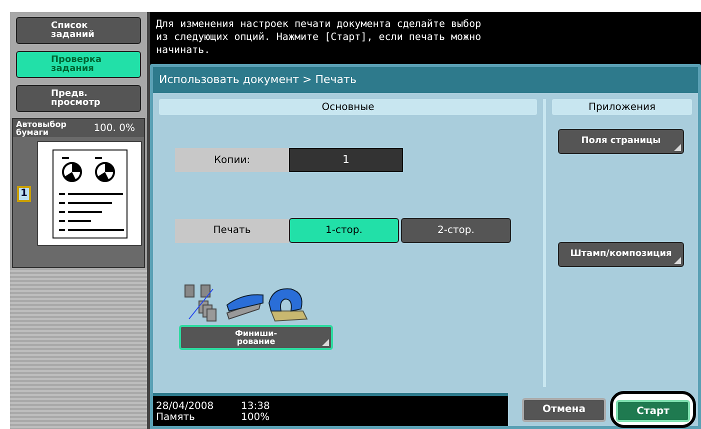 The width and height of the screenshot is (701, 429). Describe the element at coordinates (348, 107) in the screenshot. I see `basic-title: Основные` at that location.